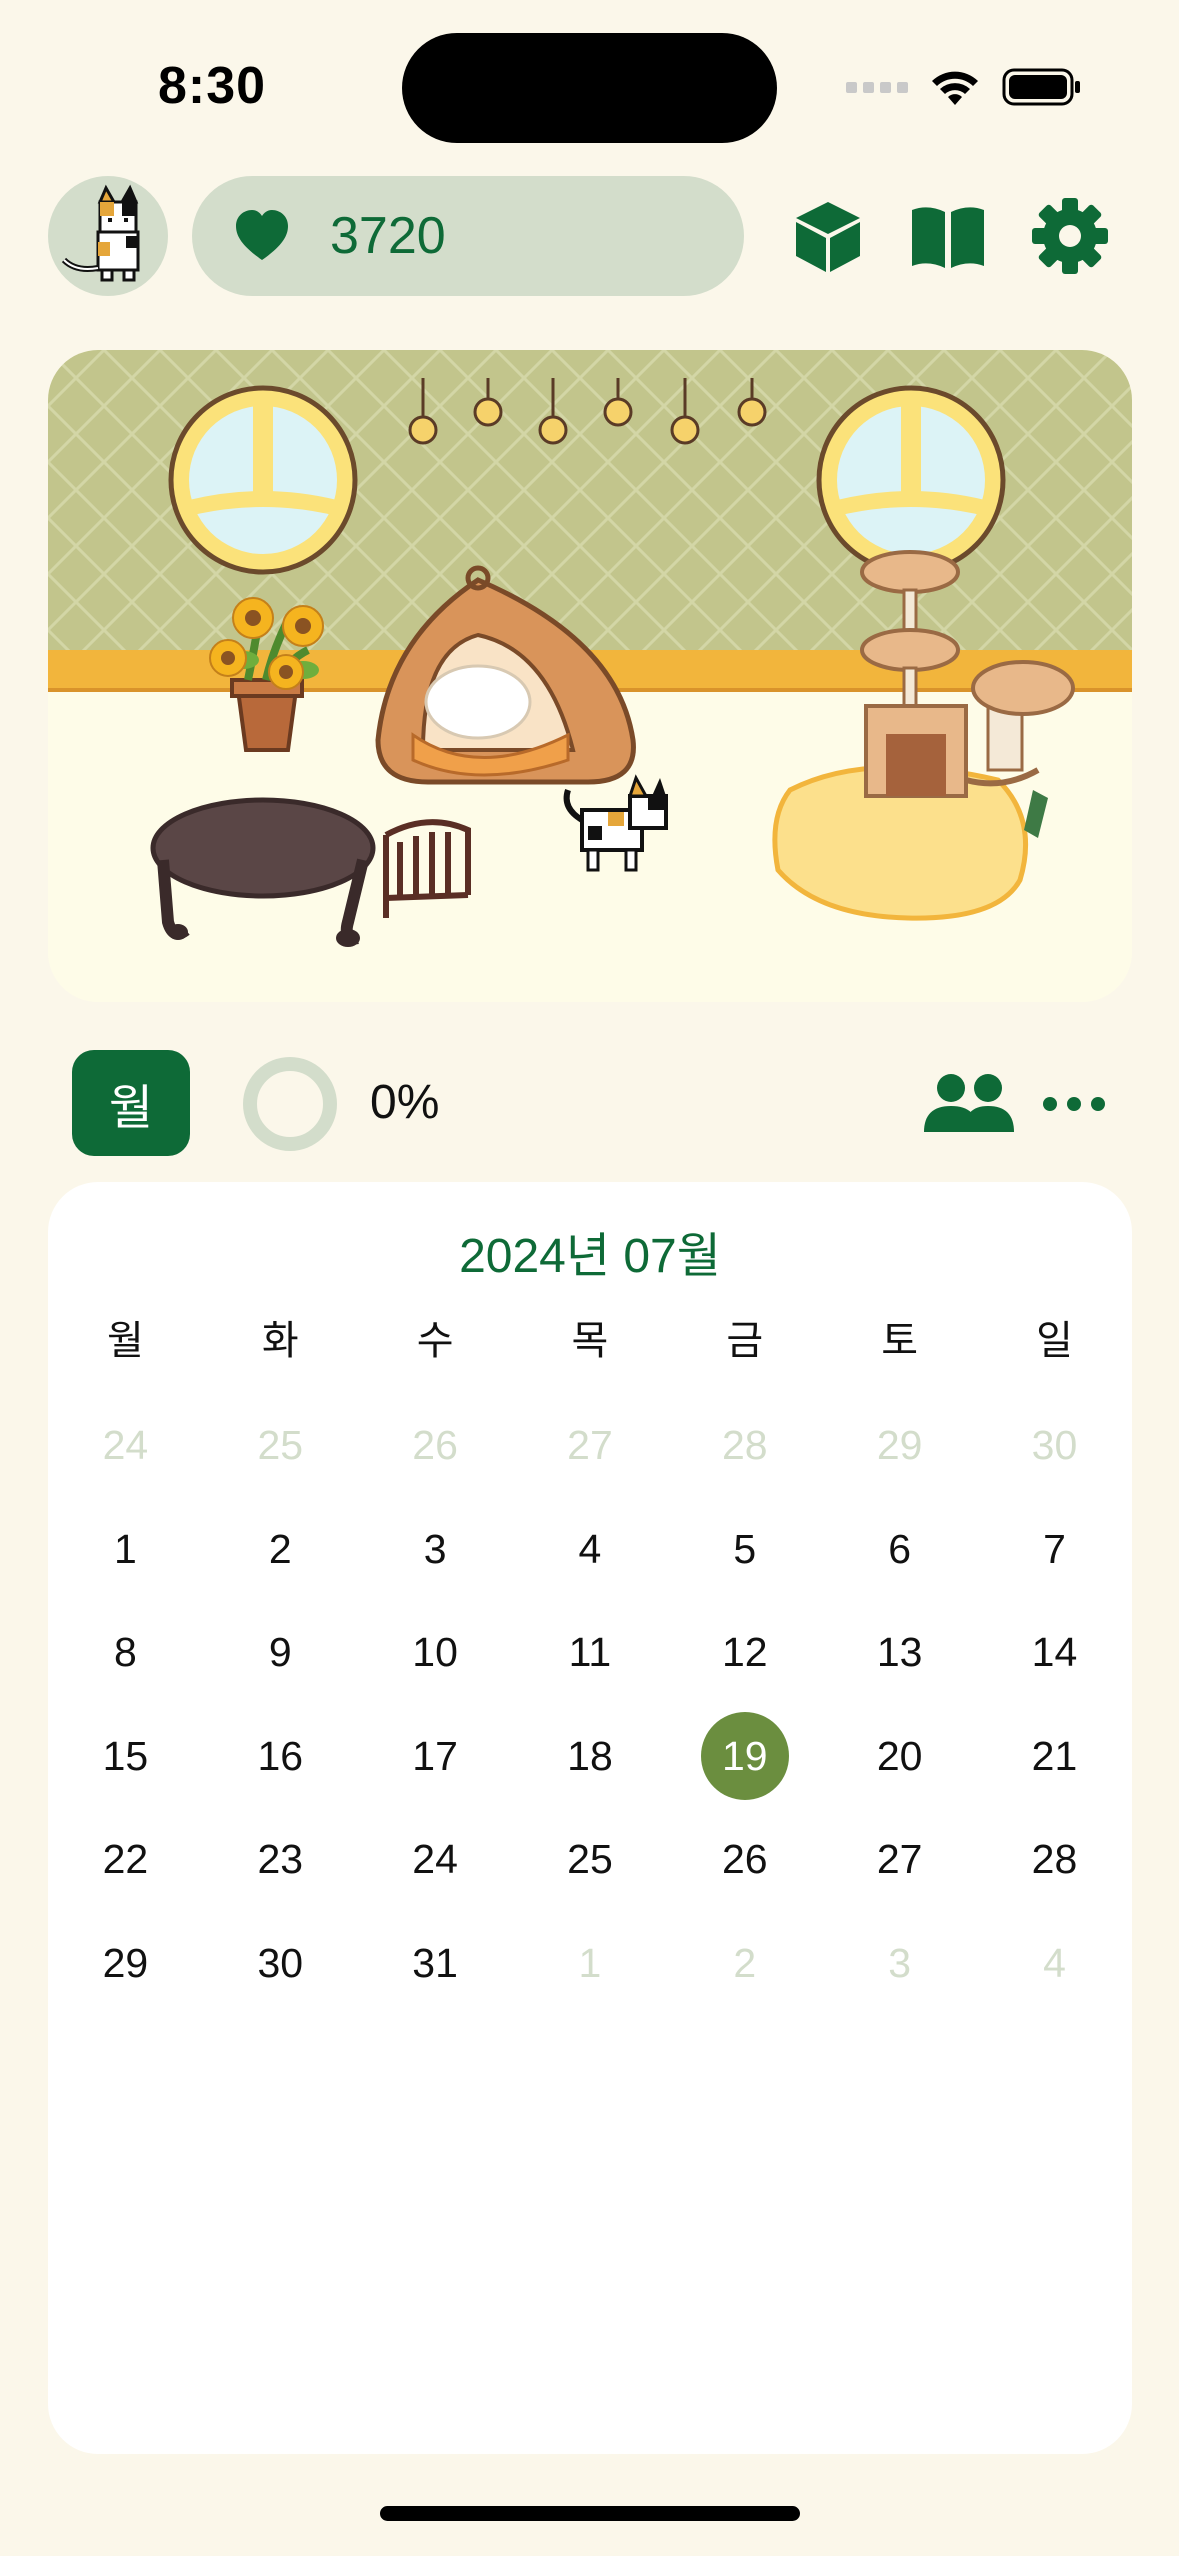  What do you see at coordinates (1074, 1104) in the screenshot?
I see `more-icon` at bounding box center [1074, 1104].